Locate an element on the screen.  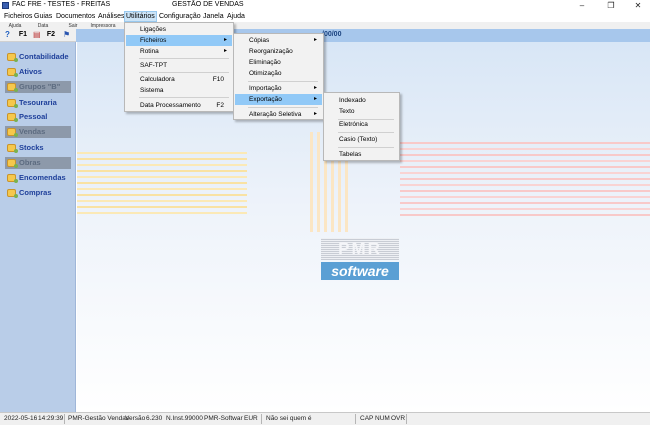
menu-utilitarios: Utilitários is located at coordinates (140, 16).